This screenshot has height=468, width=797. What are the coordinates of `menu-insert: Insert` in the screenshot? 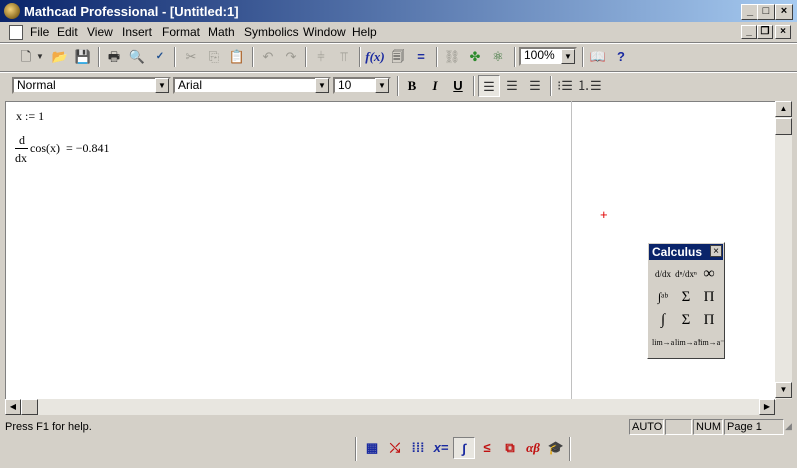 It's located at (137, 32).